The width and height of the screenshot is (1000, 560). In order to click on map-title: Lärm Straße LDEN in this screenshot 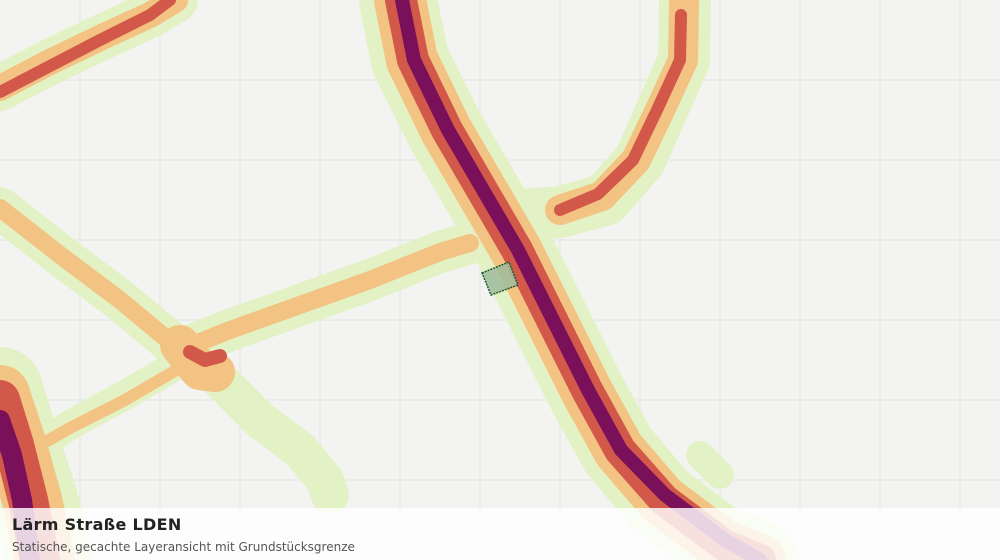, I will do `click(97, 524)`.